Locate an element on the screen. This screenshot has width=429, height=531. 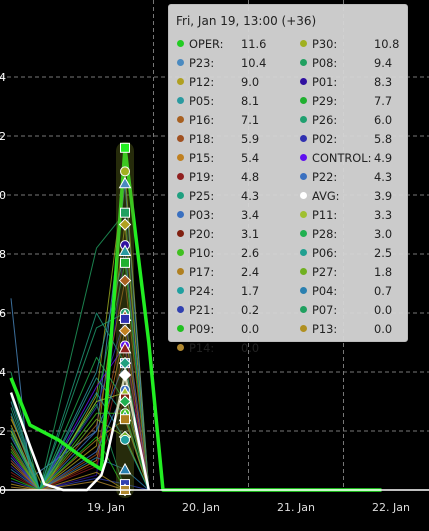
y-tick-label: 6 is located at coordinates (3, 313).